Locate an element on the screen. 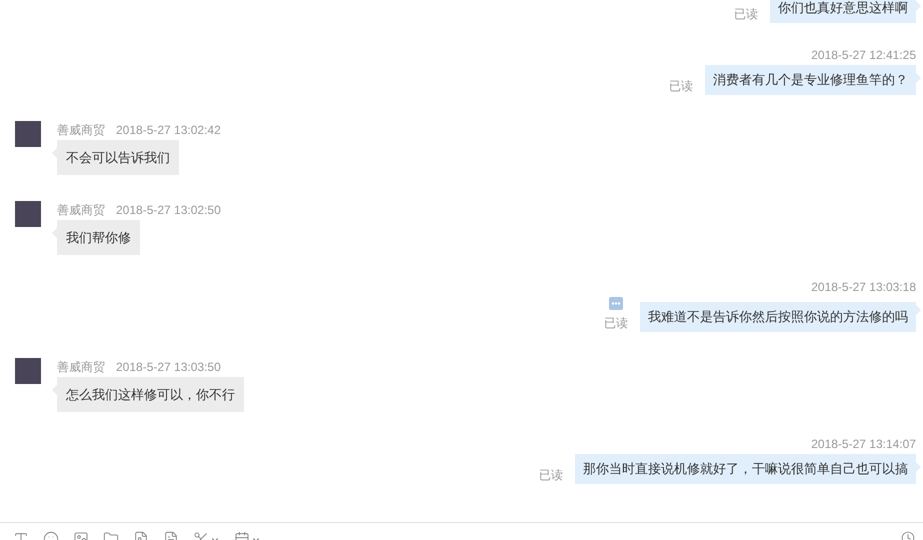 This screenshot has height=540, width=923. sent-message-bubble: 你们也真好意思这样啊 is located at coordinates (843, 11).